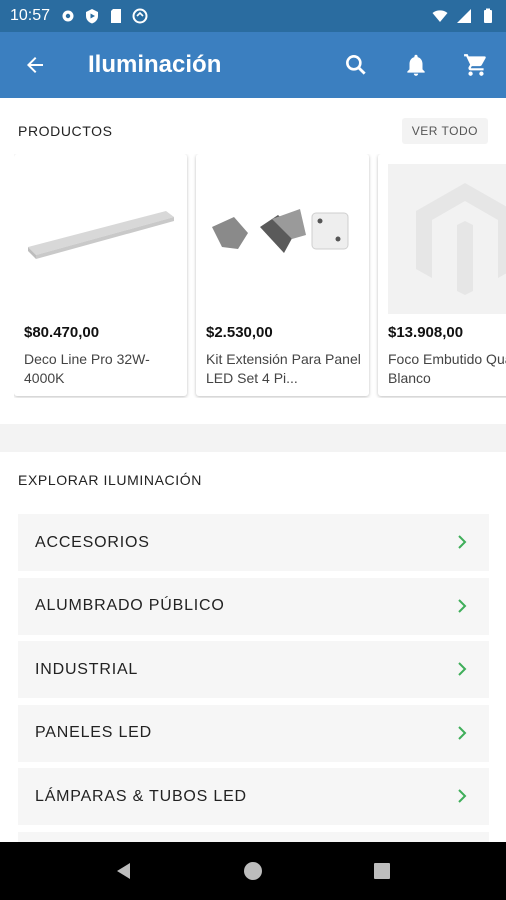 Image resolution: width=506 pixels, height=900 pixels. Describe the element at coordinates (253, 438) in the screenshot. I see `section-divider` at that location.